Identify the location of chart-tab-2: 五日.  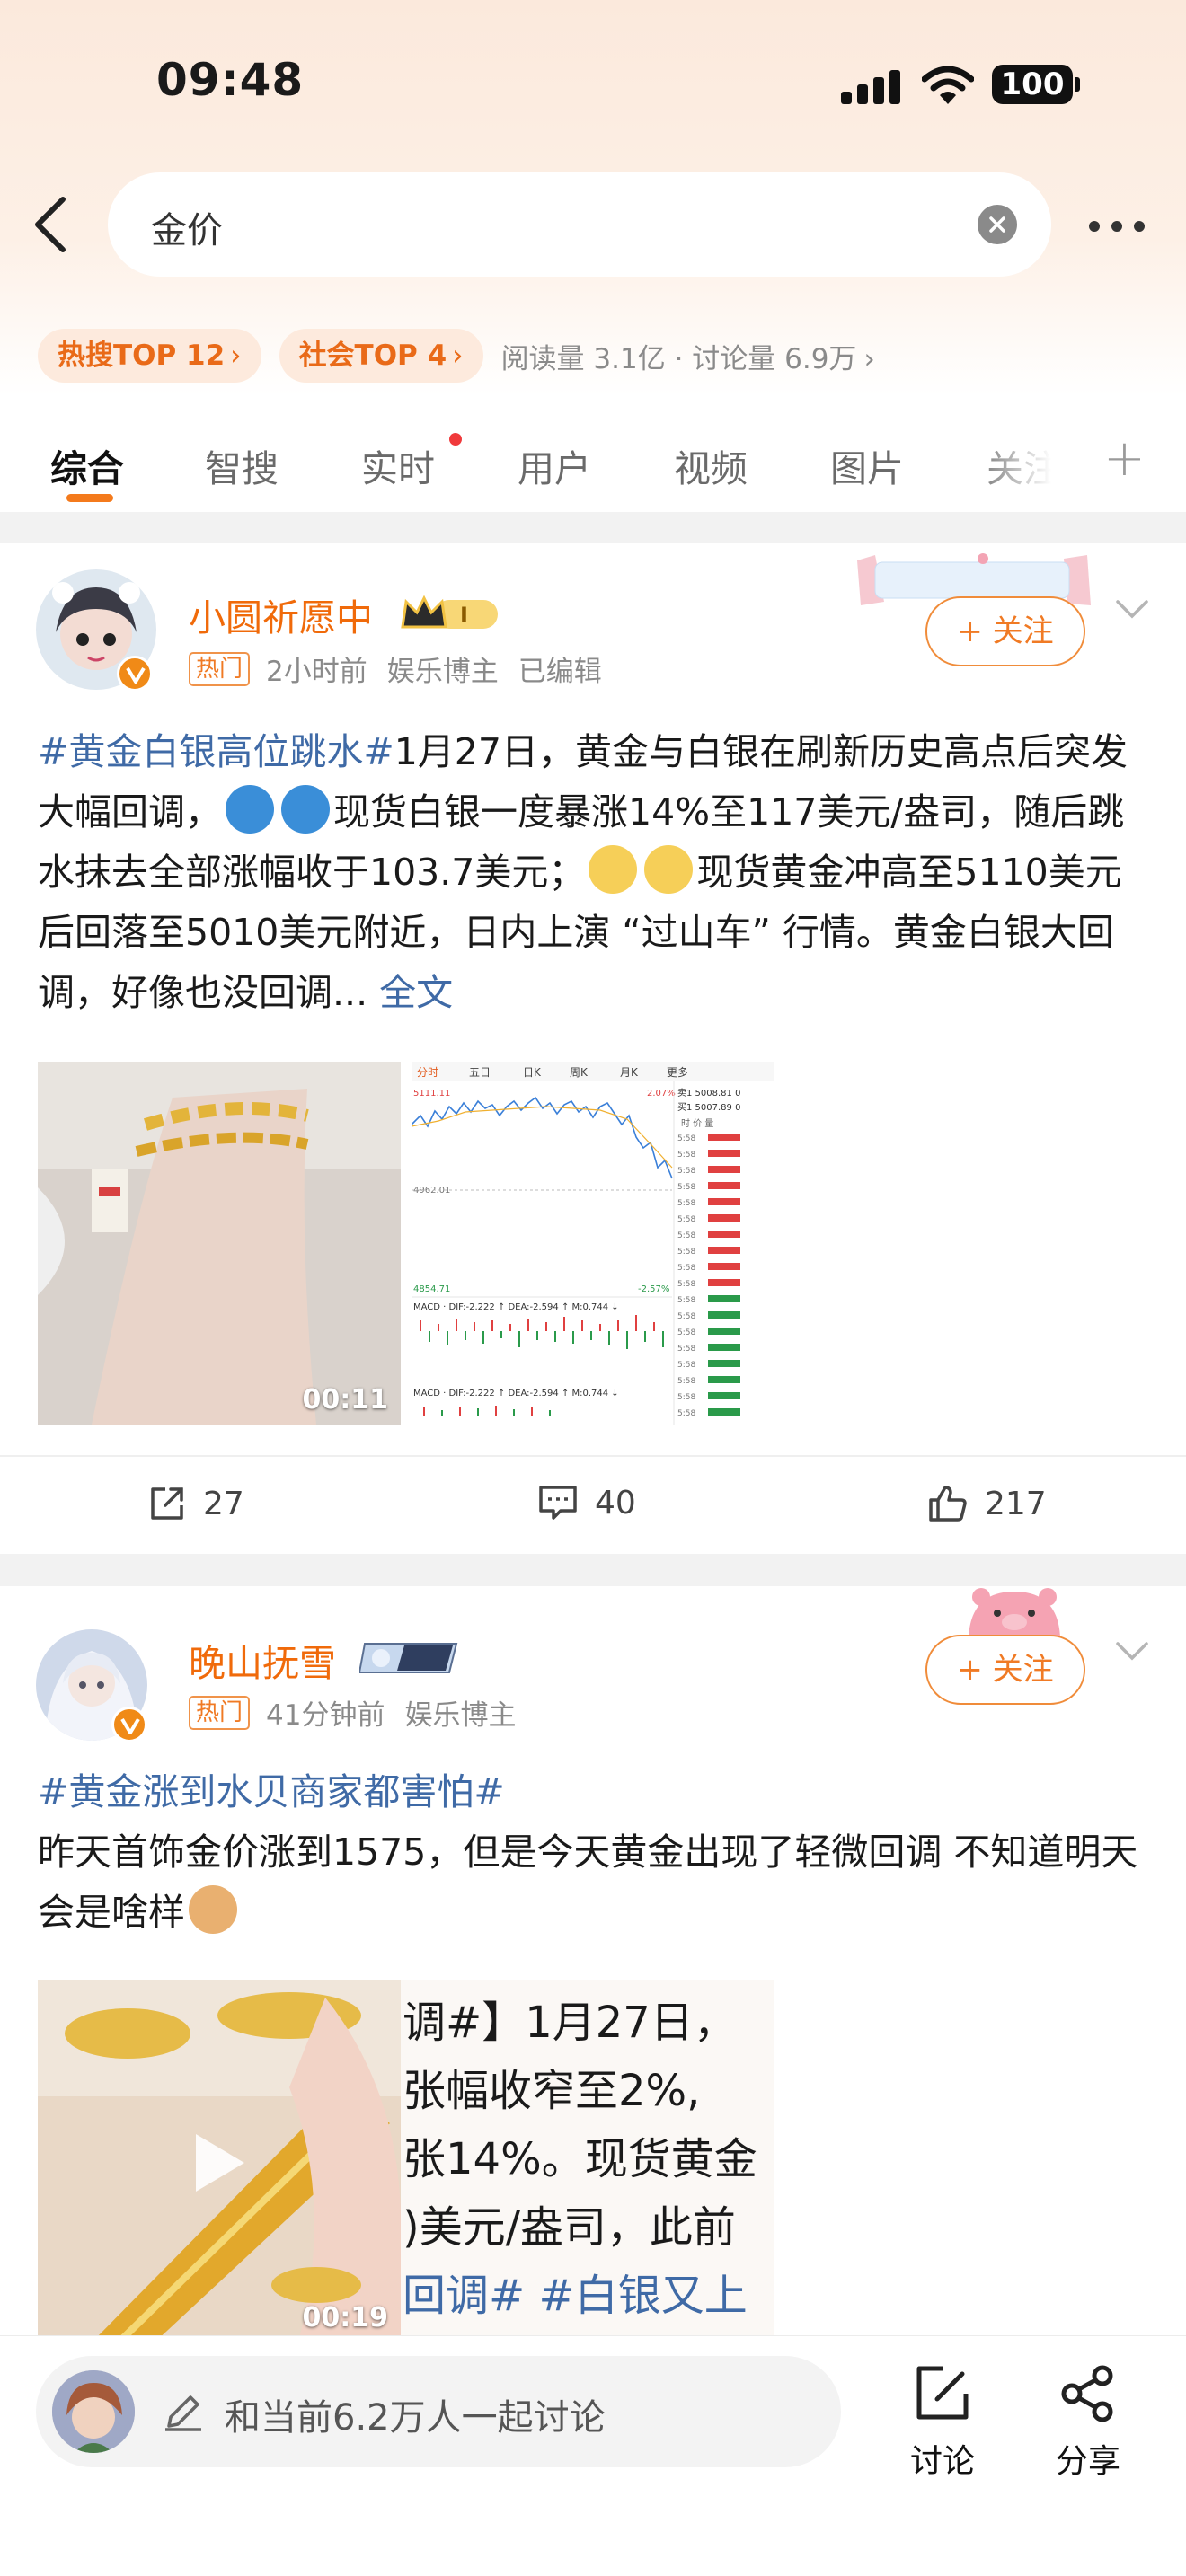
(480, 1072).